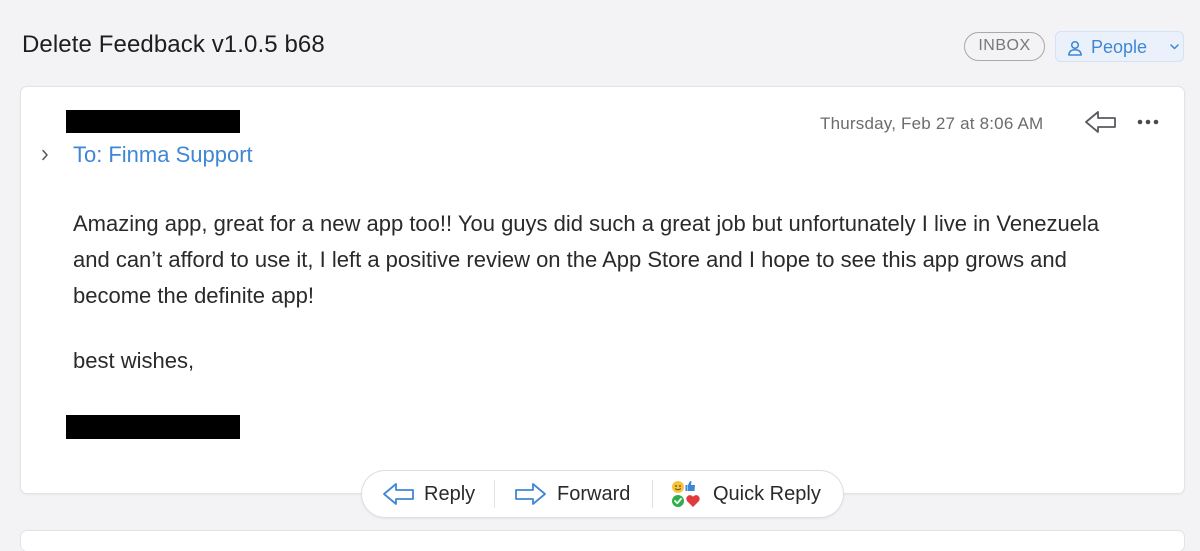  I want to click on more-options-icon, so click(1148, 122).